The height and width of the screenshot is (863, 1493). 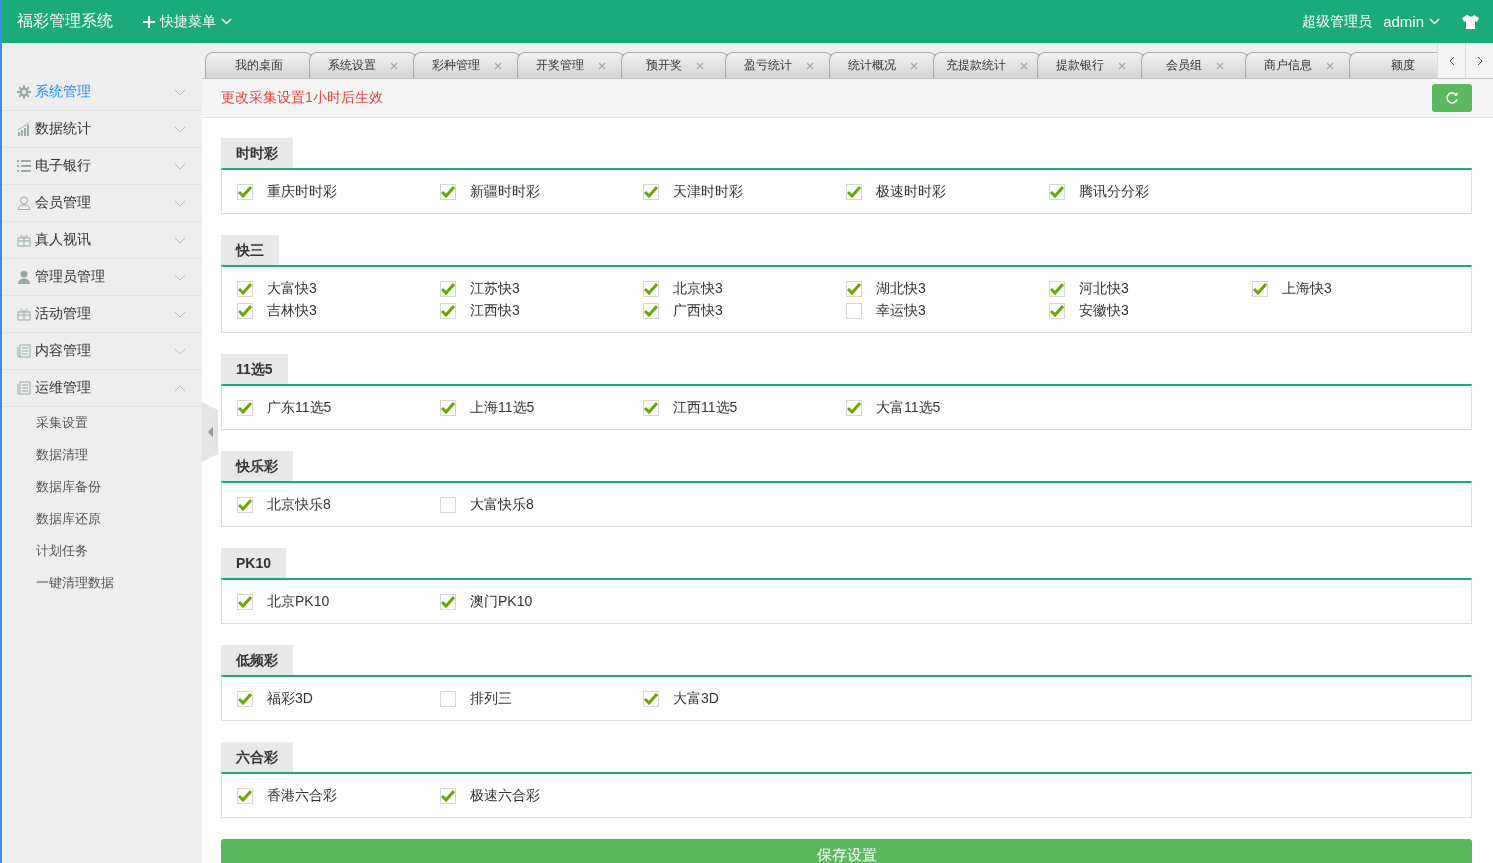 I want to click on checkbox-label: 重庆时时彩, so click(x=302, y=192).